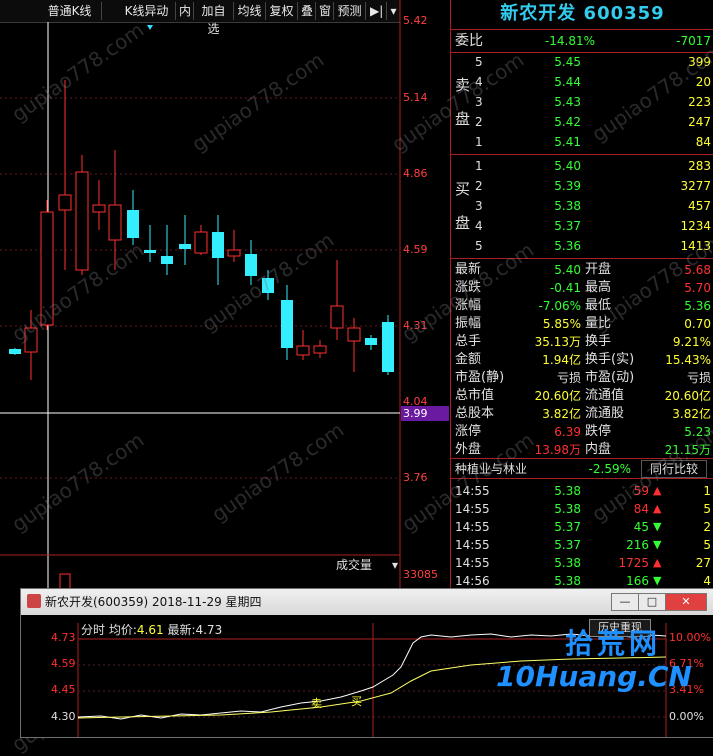 The height and width of the screenshot is (756, 713). What do you see at coordinates (480, 377) in the screenshot?
I see `stat-label: 市盈(静)` at bounding box center [480, 377].